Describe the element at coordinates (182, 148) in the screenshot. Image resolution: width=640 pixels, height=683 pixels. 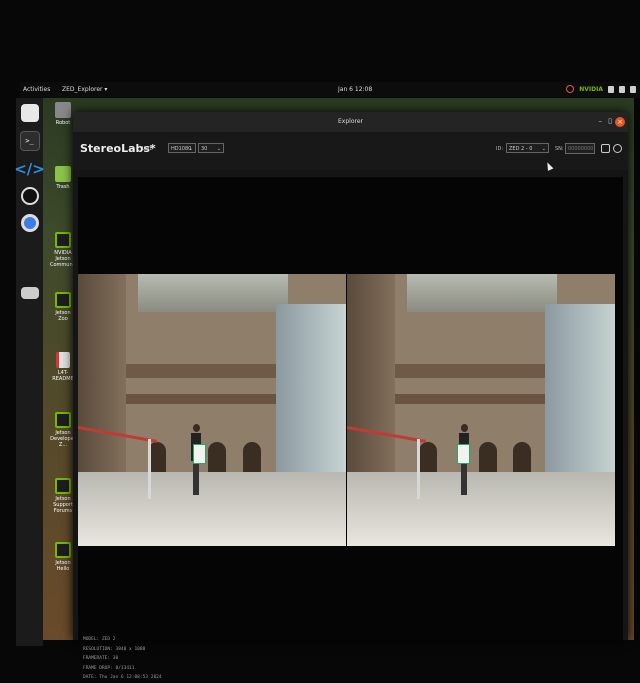
I see `resolution-select: HD1080 ⌄` at that location.